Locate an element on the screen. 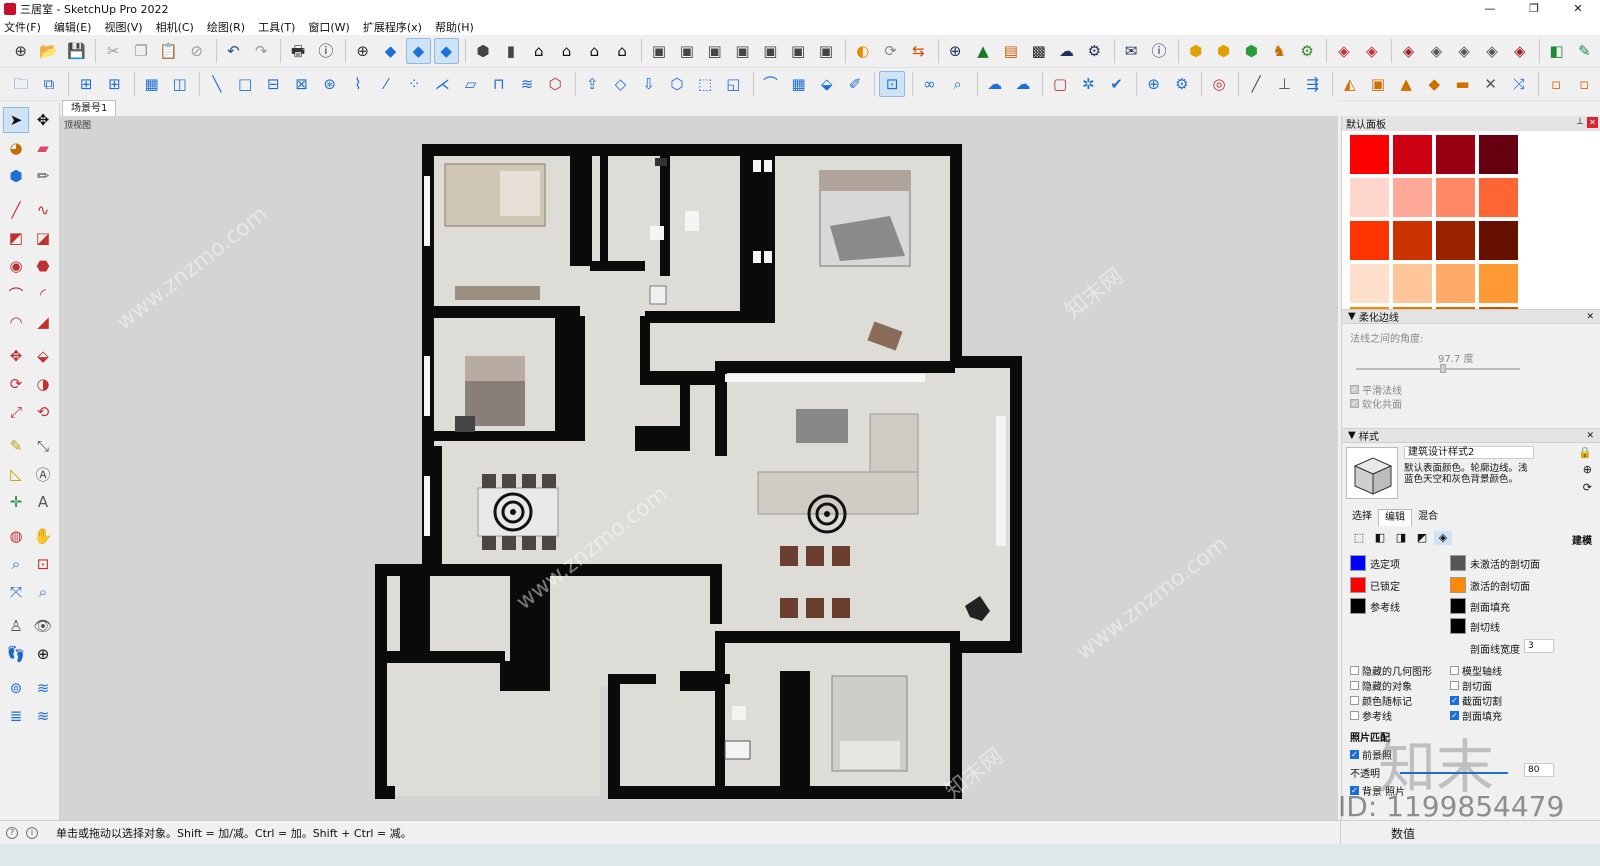  pie-icon: ◢ is located at coordinates (43, 322).